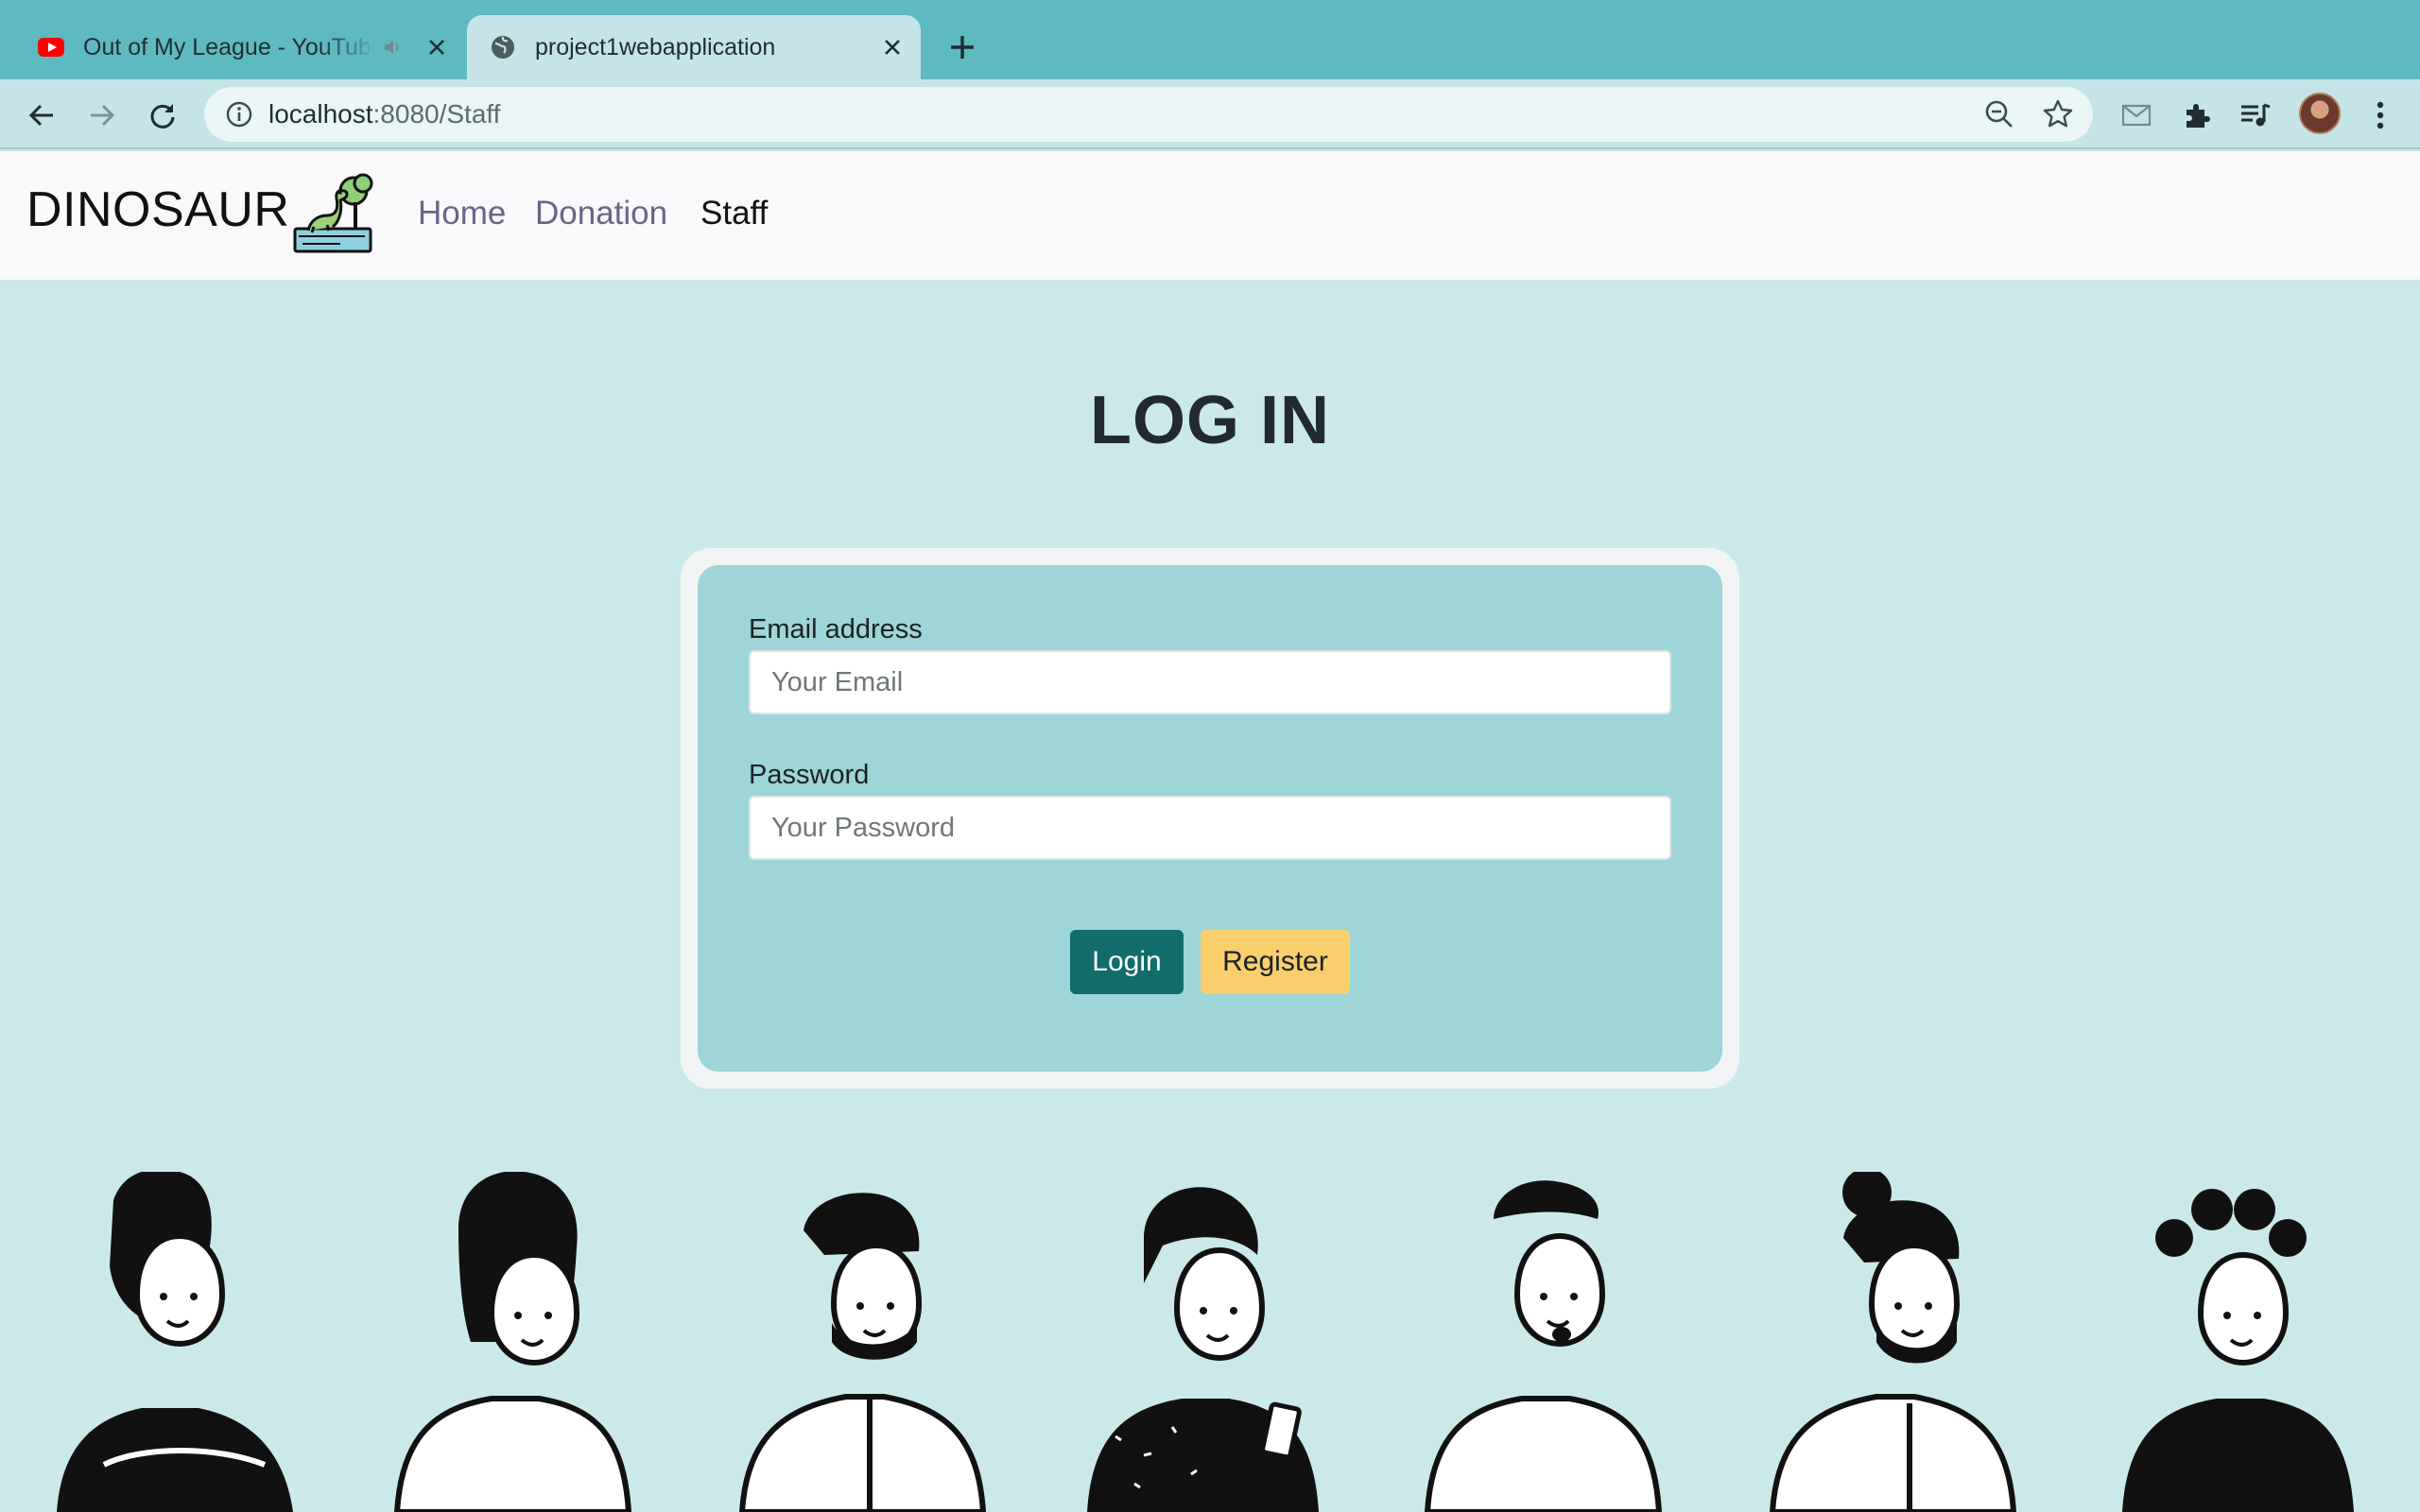  I want to click on zoom-icon, so click(1999, 114).